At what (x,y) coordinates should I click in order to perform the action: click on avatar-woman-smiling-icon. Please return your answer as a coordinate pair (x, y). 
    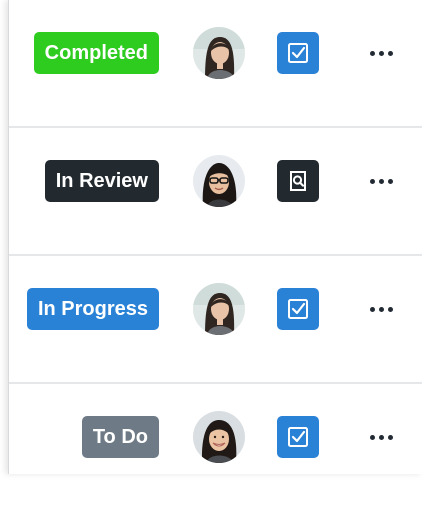
    Looking at the image, I should click on (219, 437).